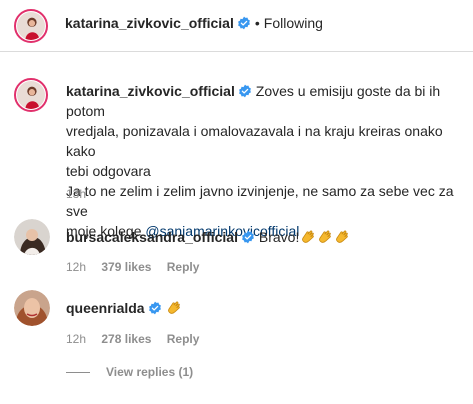 The image size is (473, 404). What do you see at coordinates (150, 91) in the screenshot?
I see `caption-username: katarina_zivkovic_official` at bounding box center [150, 91].